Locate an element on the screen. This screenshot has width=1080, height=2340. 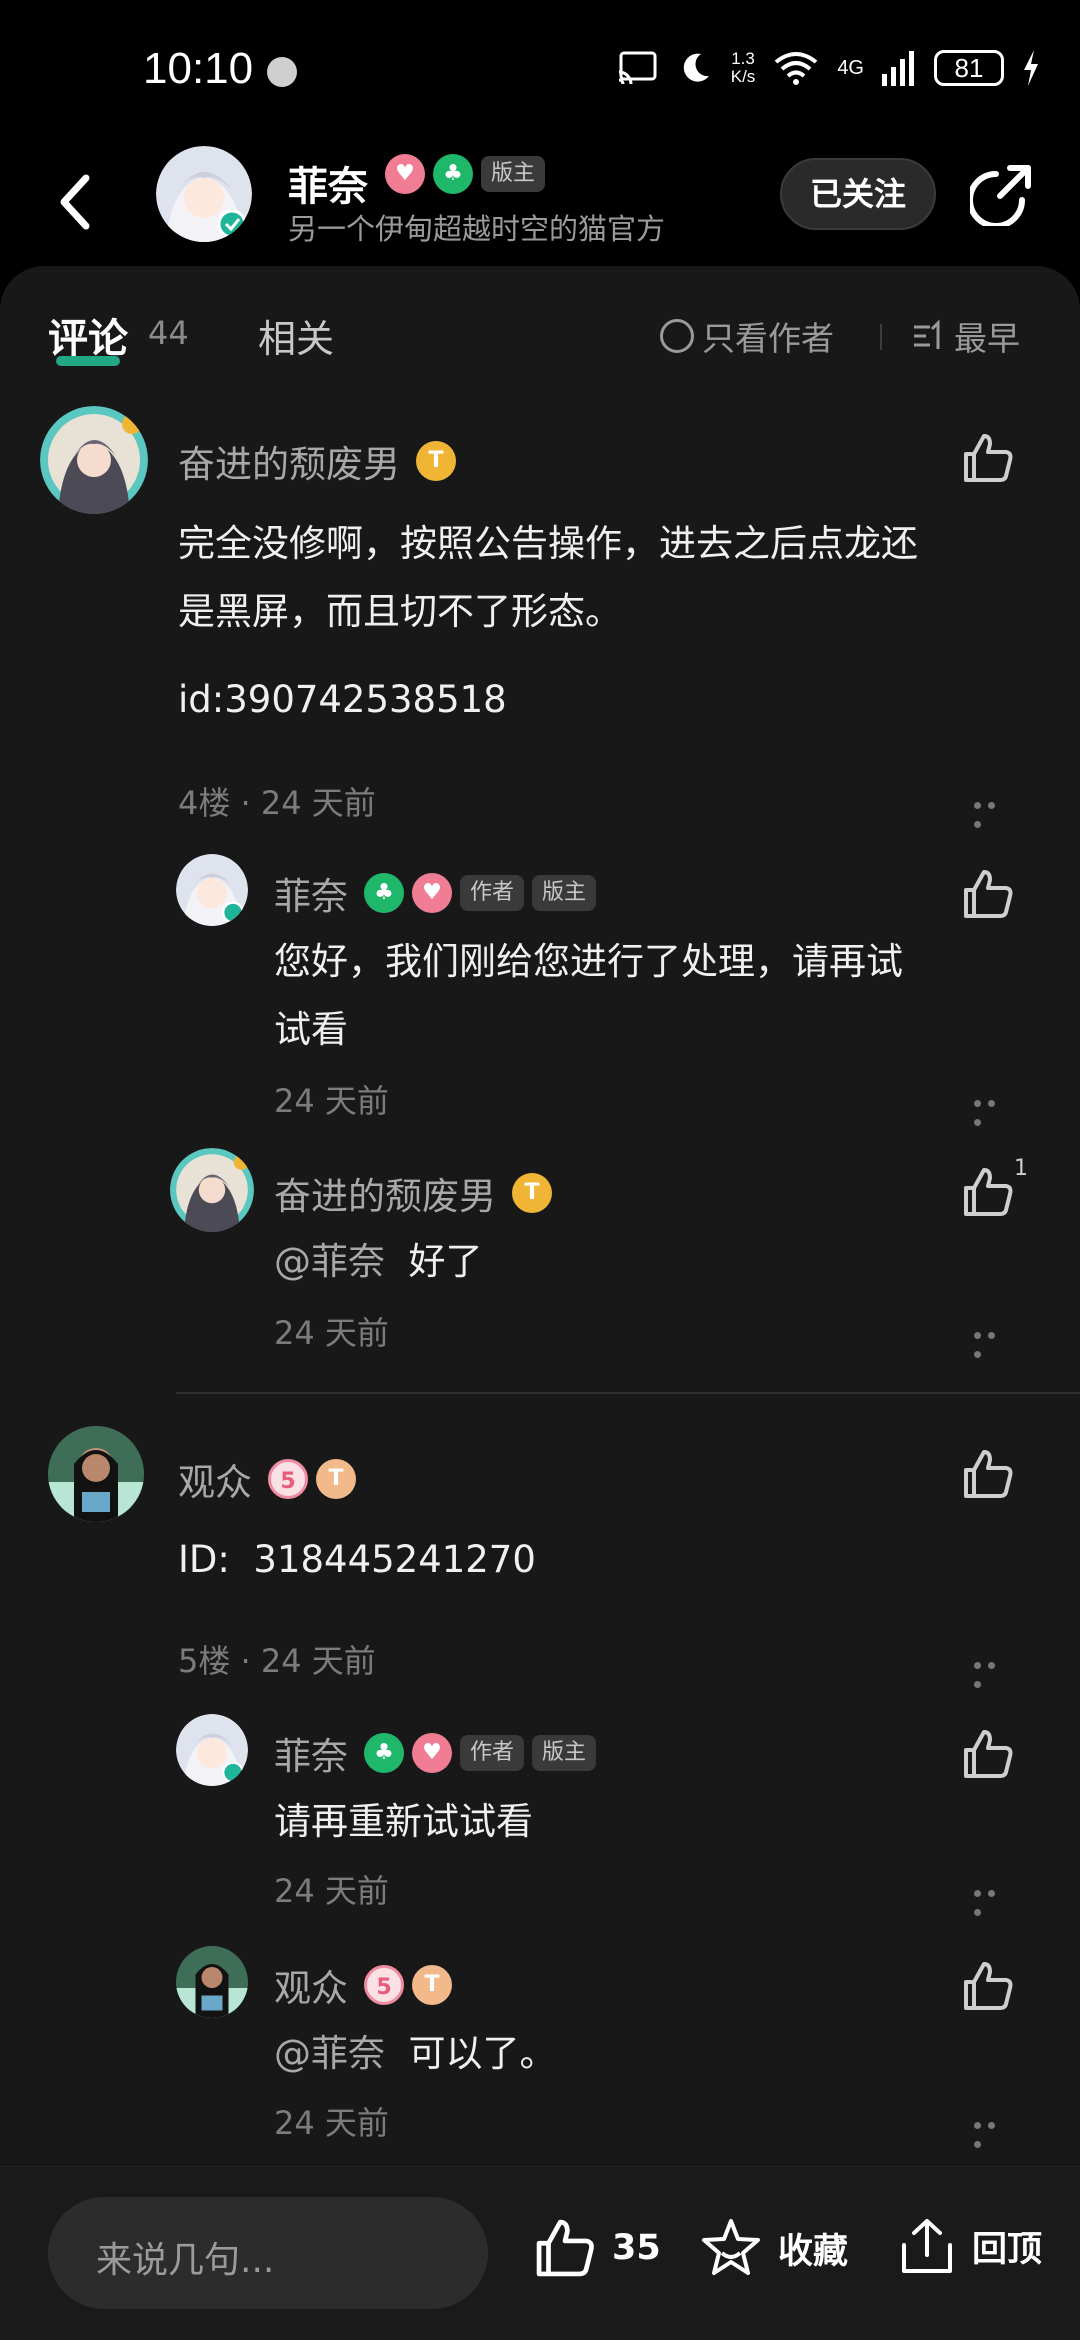
comment-meta: 4楼 · 24 天前 is located at coordinates (277, 803).